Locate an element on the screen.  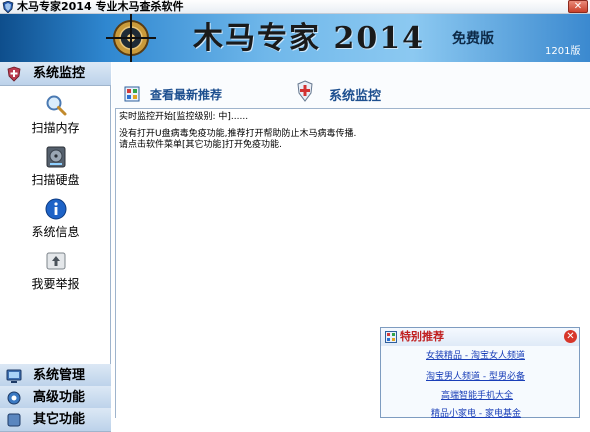
sidebar-section-label: 其它功能 is located at coordinates (59, 419).